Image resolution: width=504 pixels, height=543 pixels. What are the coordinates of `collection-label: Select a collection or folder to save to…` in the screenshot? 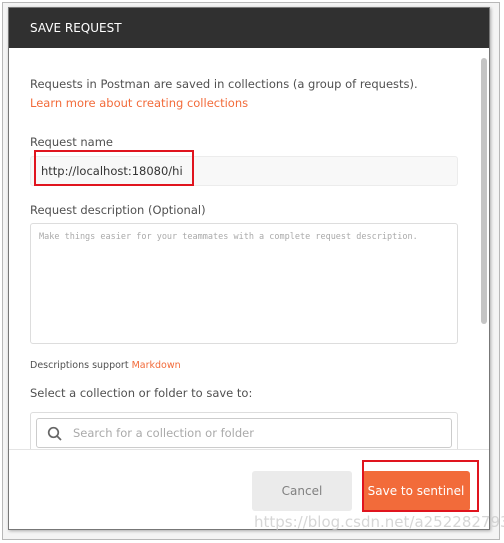 It's located at (141, 393).